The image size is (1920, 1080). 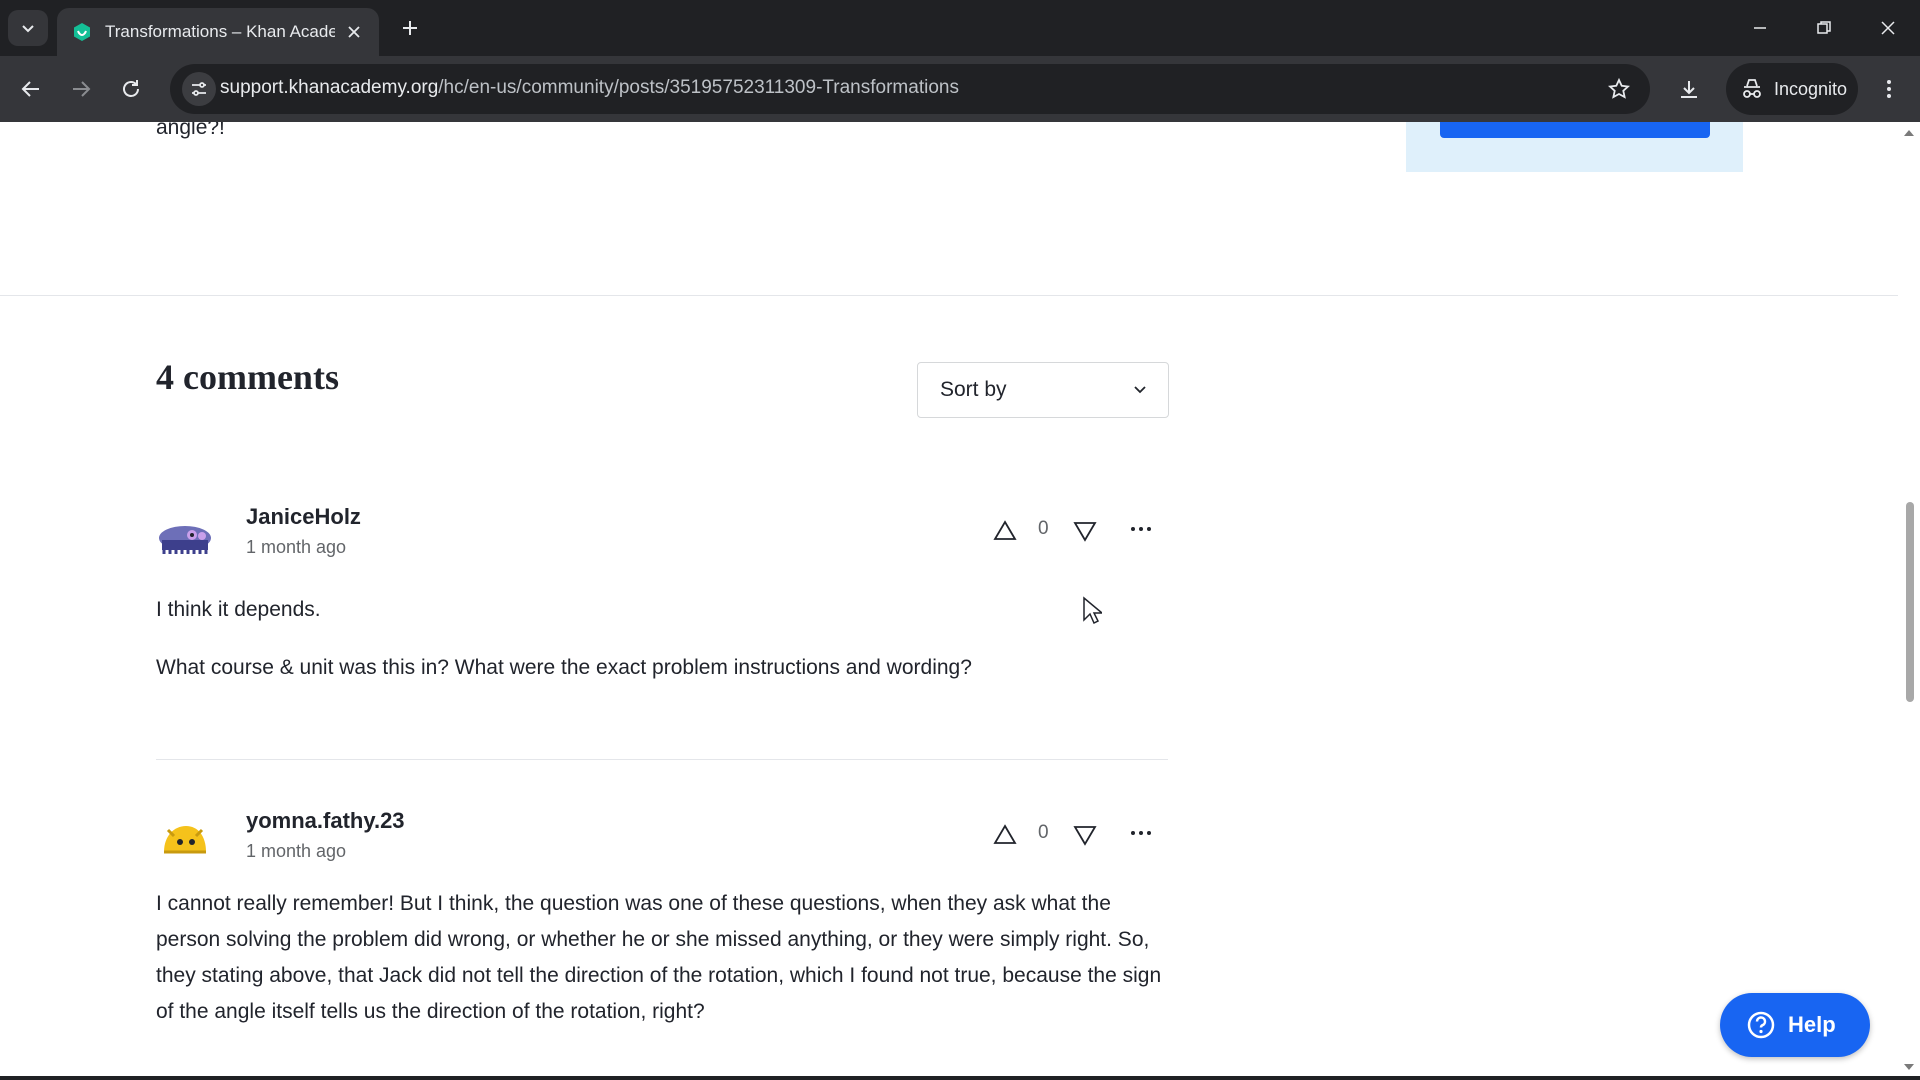 I want to click on minimize-icon, so click(x=1760, y=28).